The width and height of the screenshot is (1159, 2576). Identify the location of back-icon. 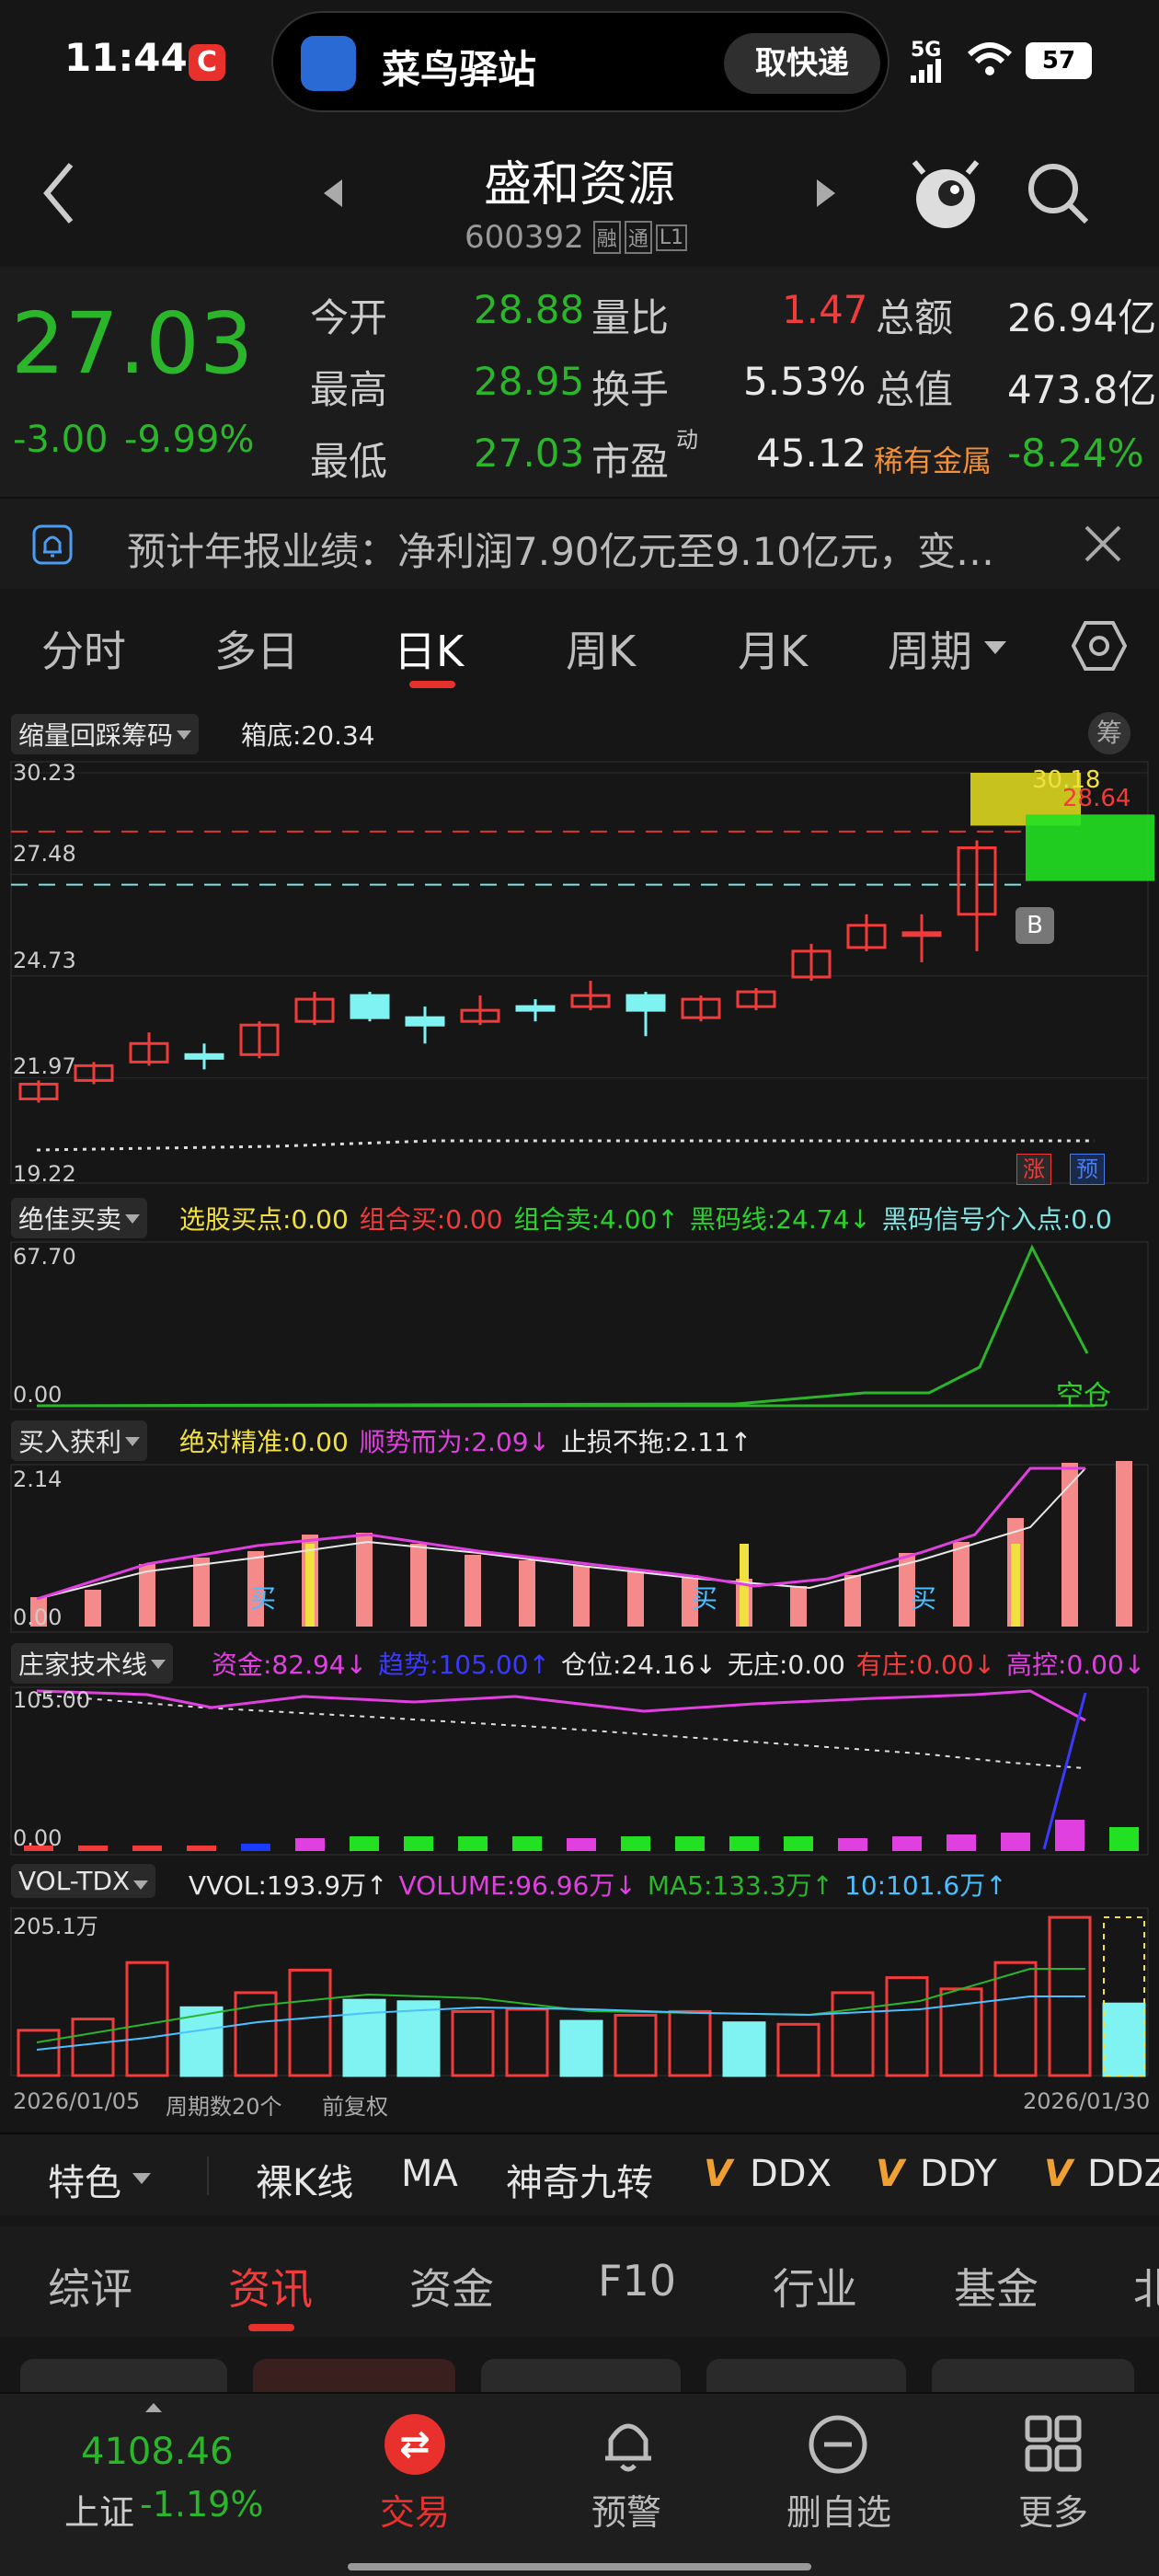
(59, 193).